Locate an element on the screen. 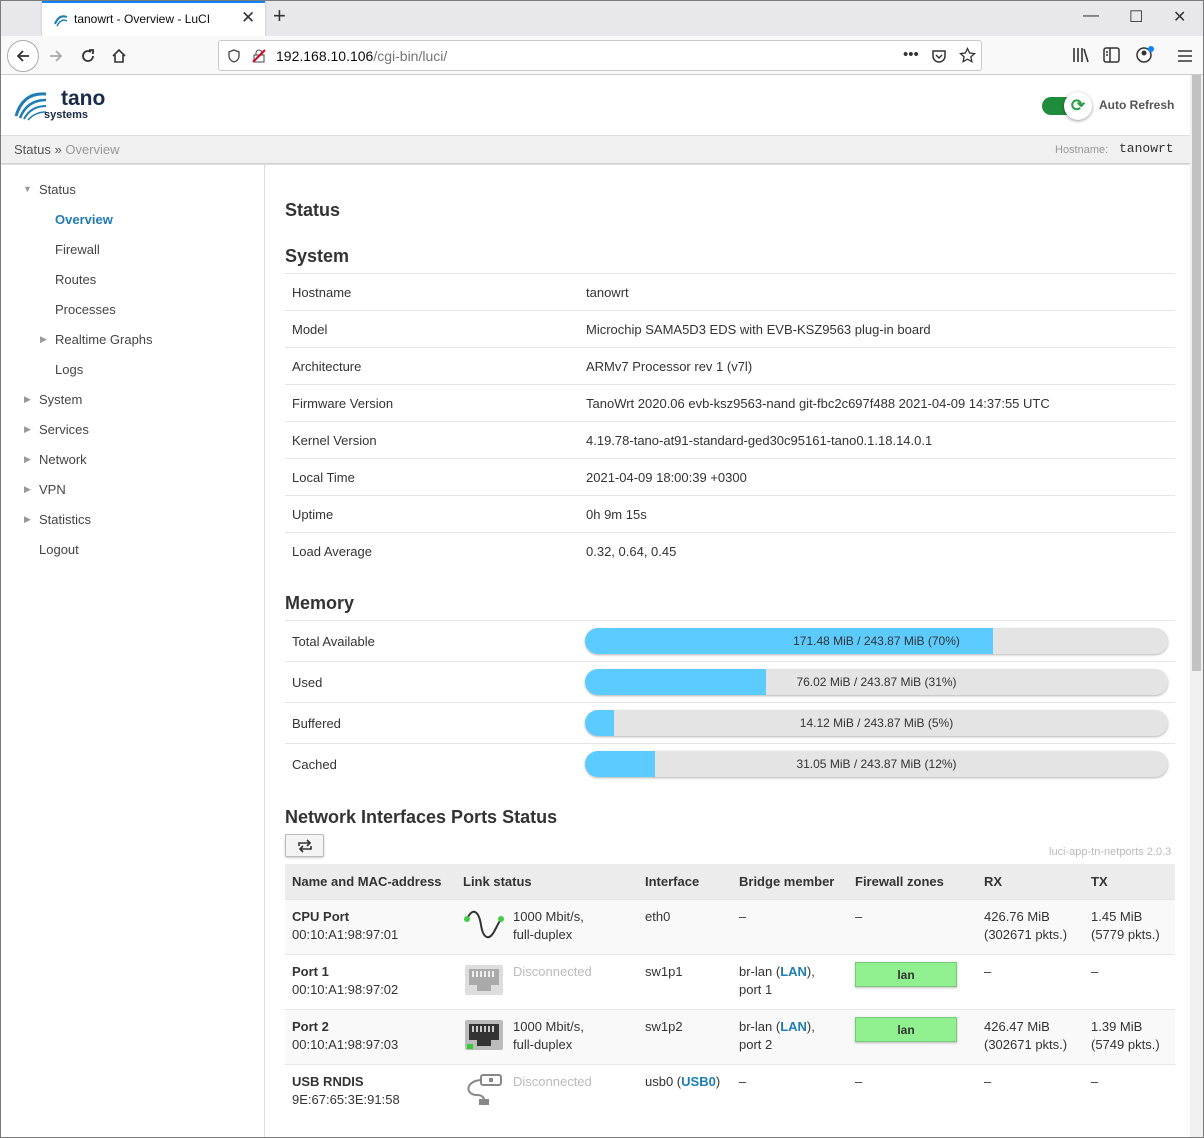 This screenshot has height=1138, width=1204. plugin-version: luci-app-tn-netports 2.0.3 is located at coordinates (1110, 852).